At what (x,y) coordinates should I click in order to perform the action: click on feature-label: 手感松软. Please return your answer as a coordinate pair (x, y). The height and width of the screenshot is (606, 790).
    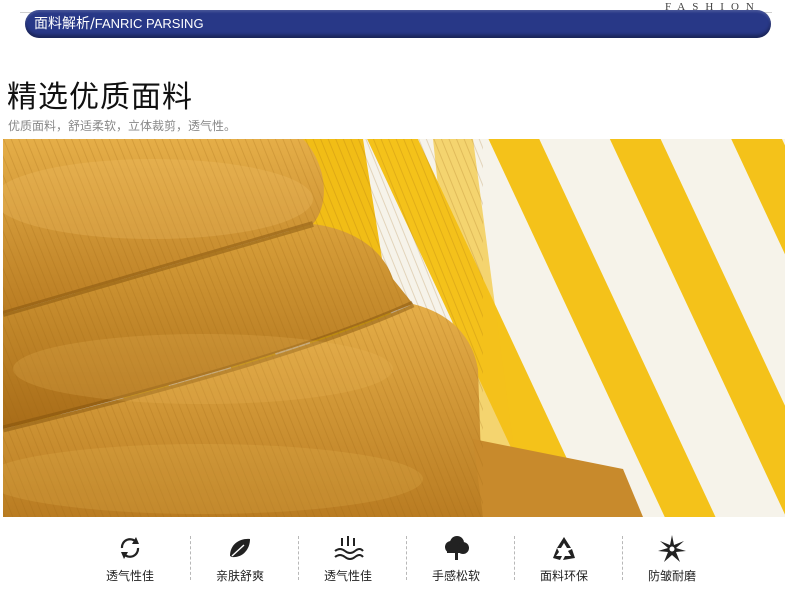
    Looking at the image, I should click on (455, 576).